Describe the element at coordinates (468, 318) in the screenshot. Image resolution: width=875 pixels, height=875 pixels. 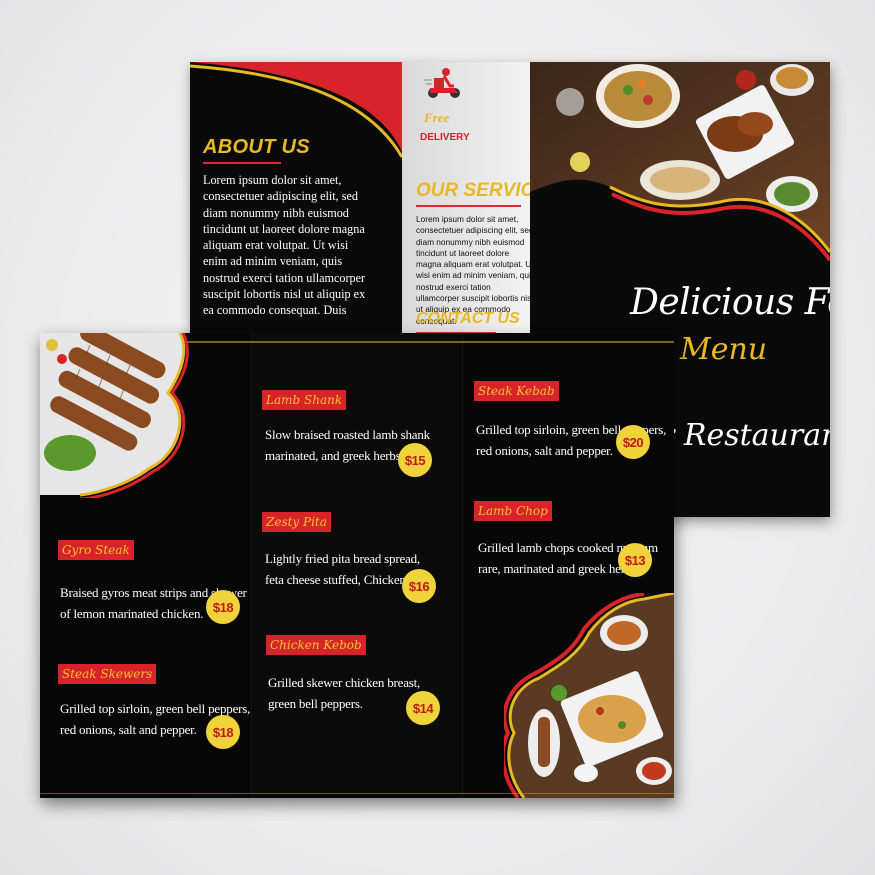
I see `contact-title: CONTACT US` at that location.